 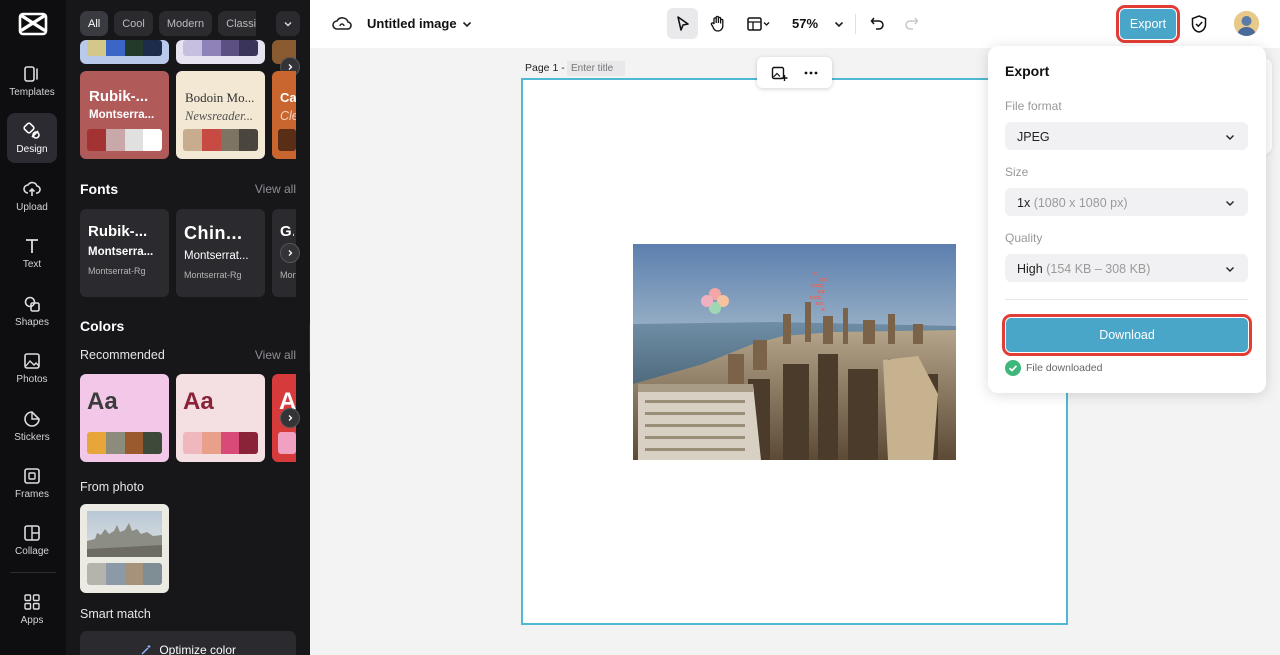 I want to click on font-card-1: Rubik-... Montserra... Montserrat-Rg, so click(x=124, y=253).